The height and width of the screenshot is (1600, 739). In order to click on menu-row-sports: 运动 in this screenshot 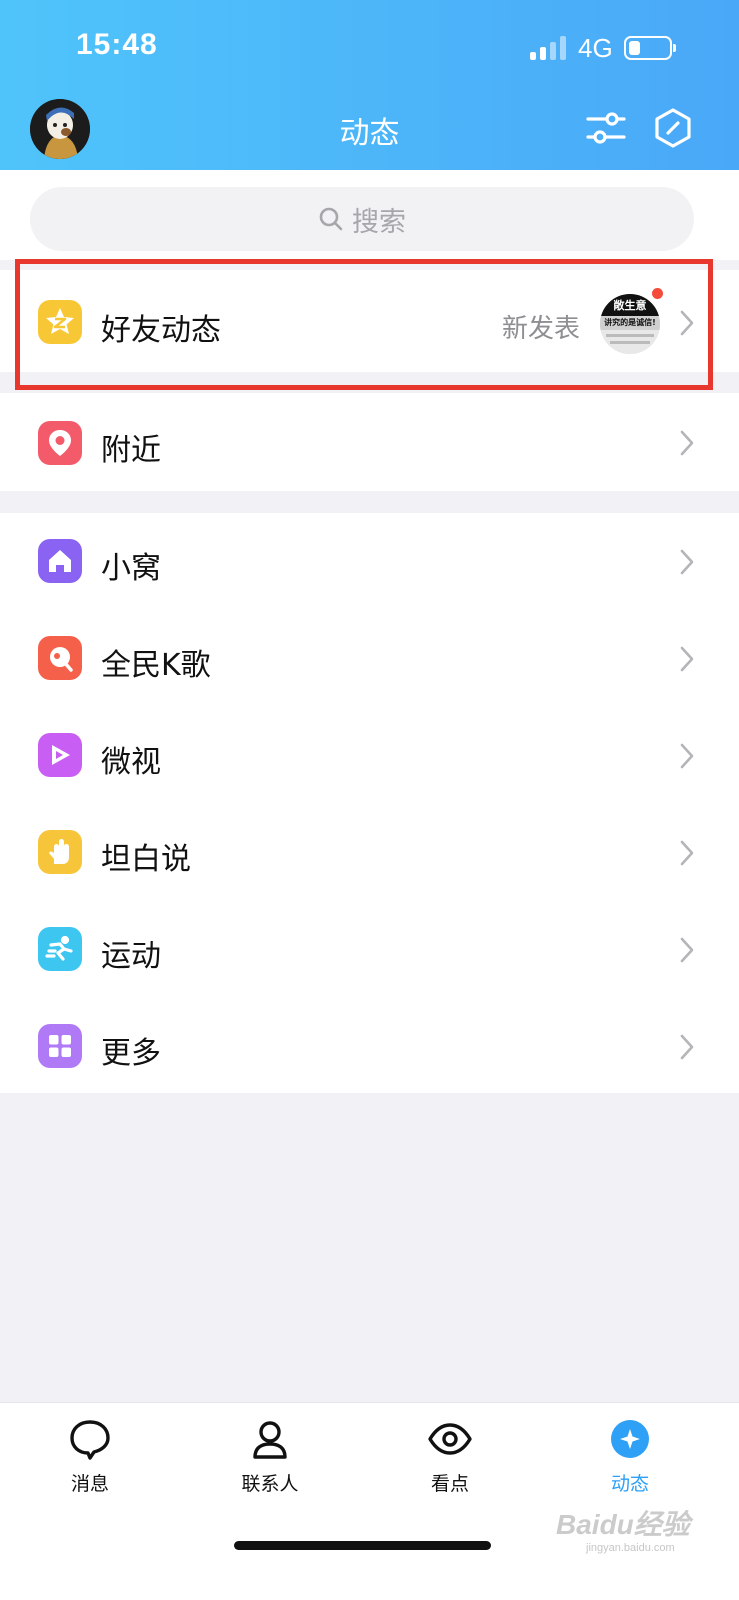, I will do `click(369, 949)`.